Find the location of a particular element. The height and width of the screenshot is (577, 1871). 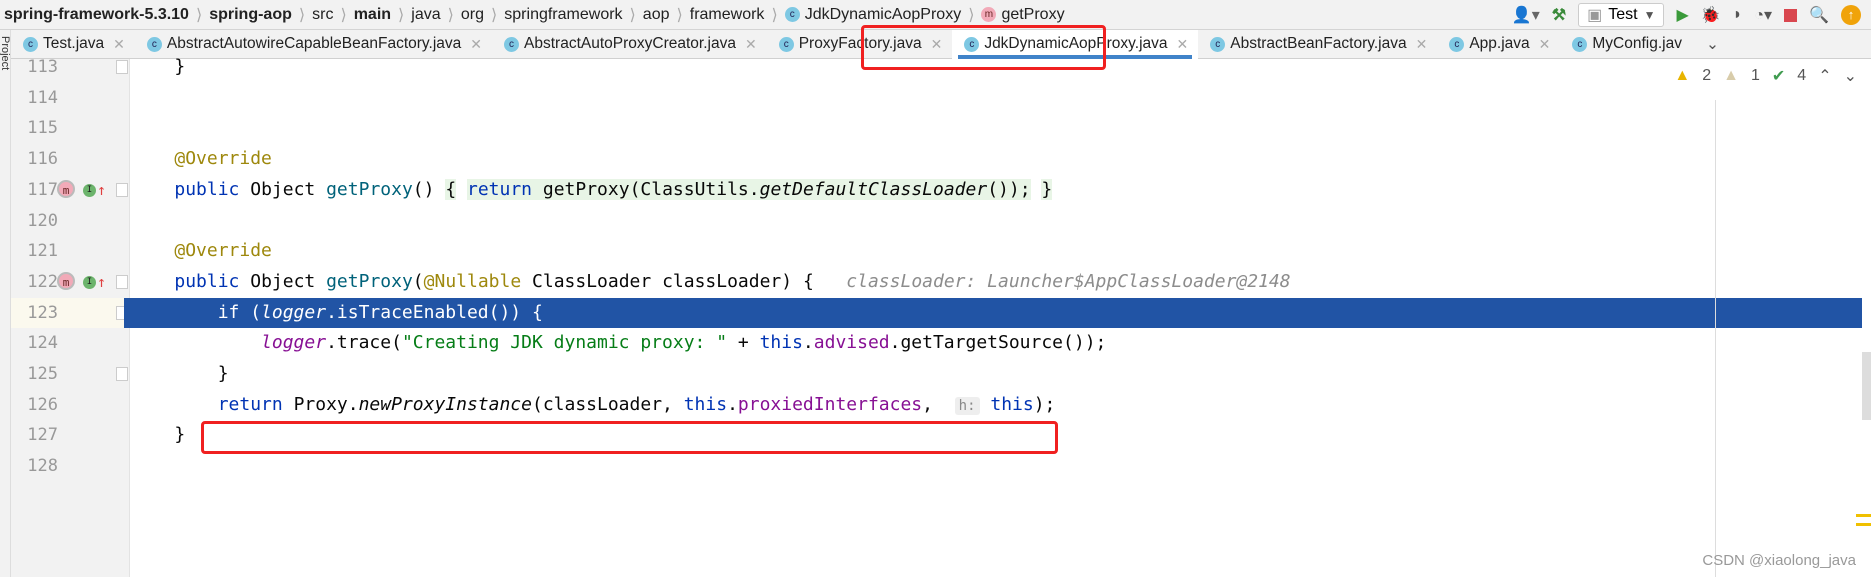

code-token: proxiedInterfaces is located at coordinates (830, 404).